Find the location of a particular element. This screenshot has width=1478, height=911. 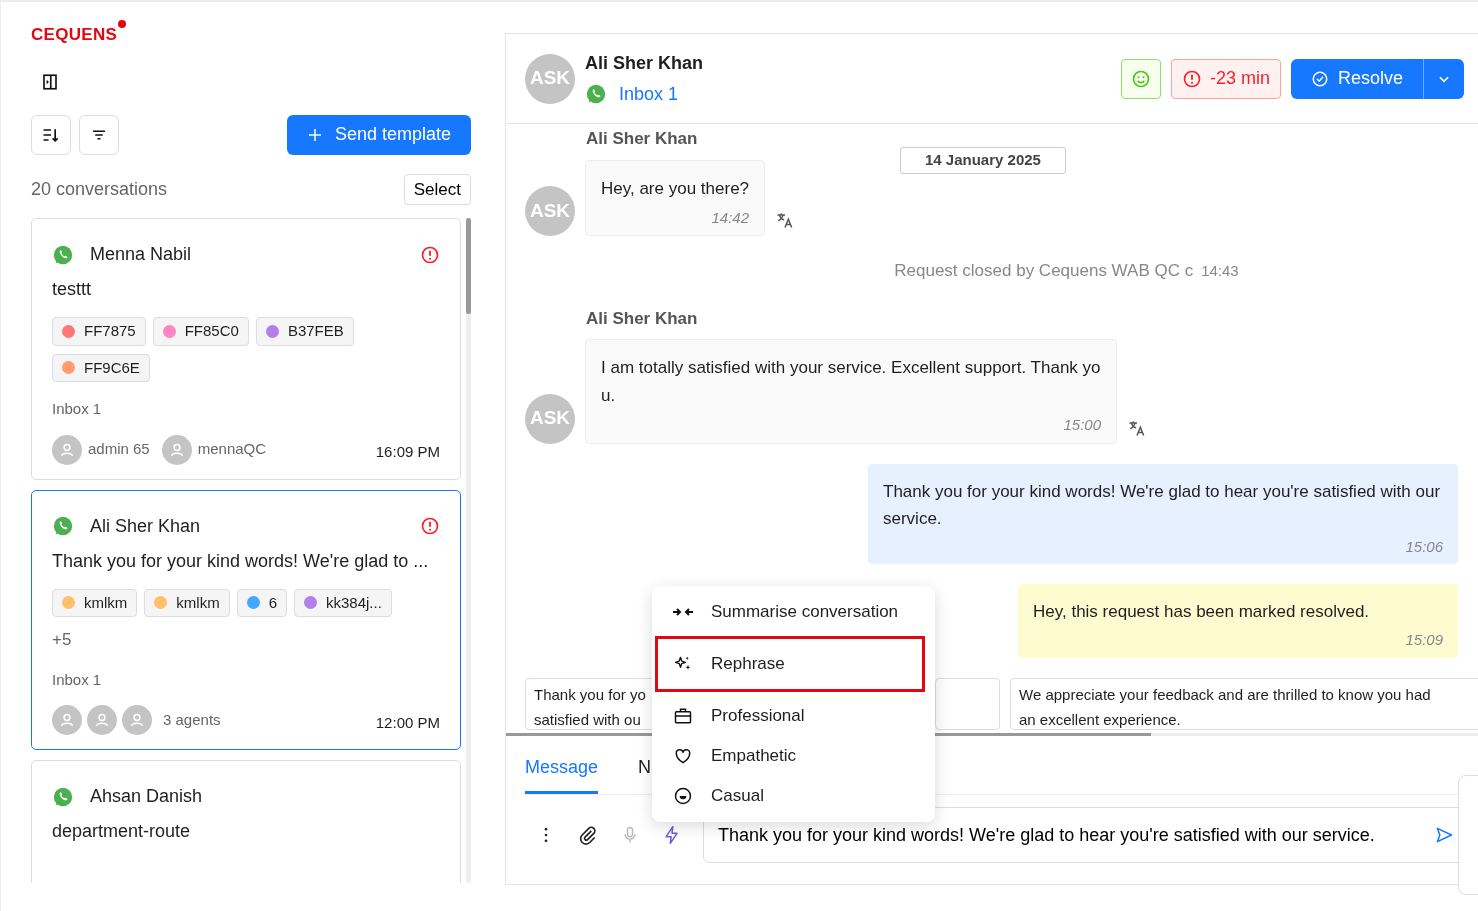

menu-item: Professional is located at coordinates (790, 716).